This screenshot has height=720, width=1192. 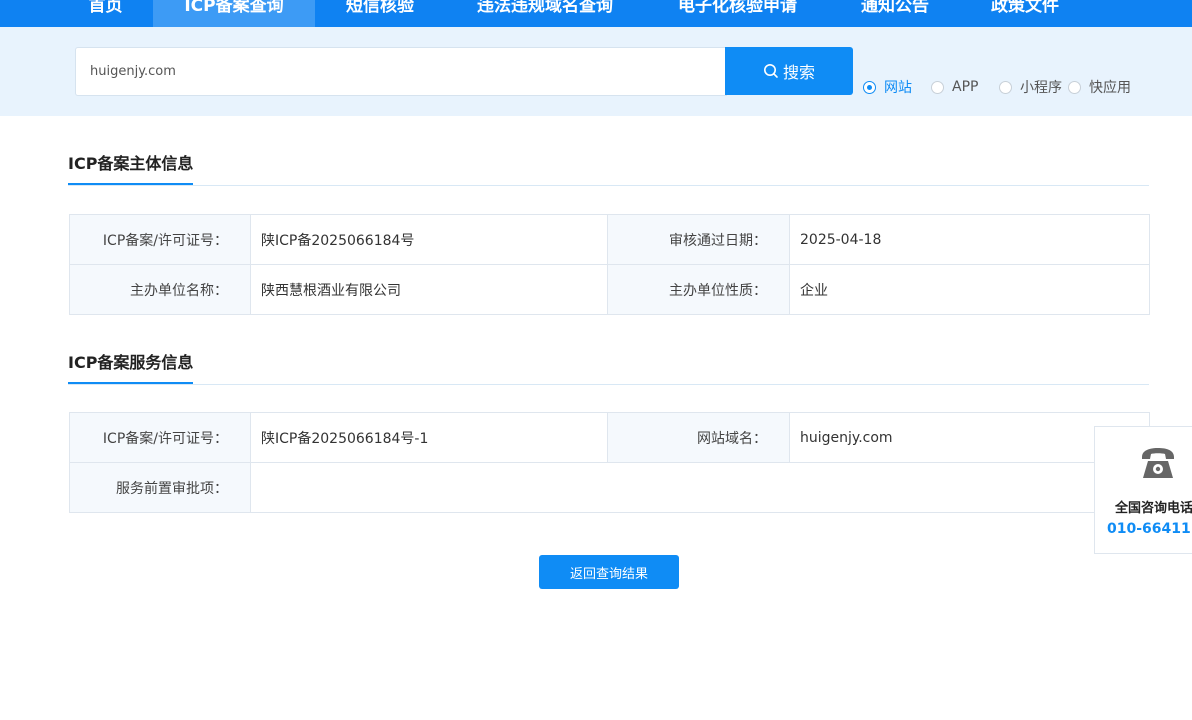 I want to click on field-value: 2025-04-18, so click(x=969, y=239).